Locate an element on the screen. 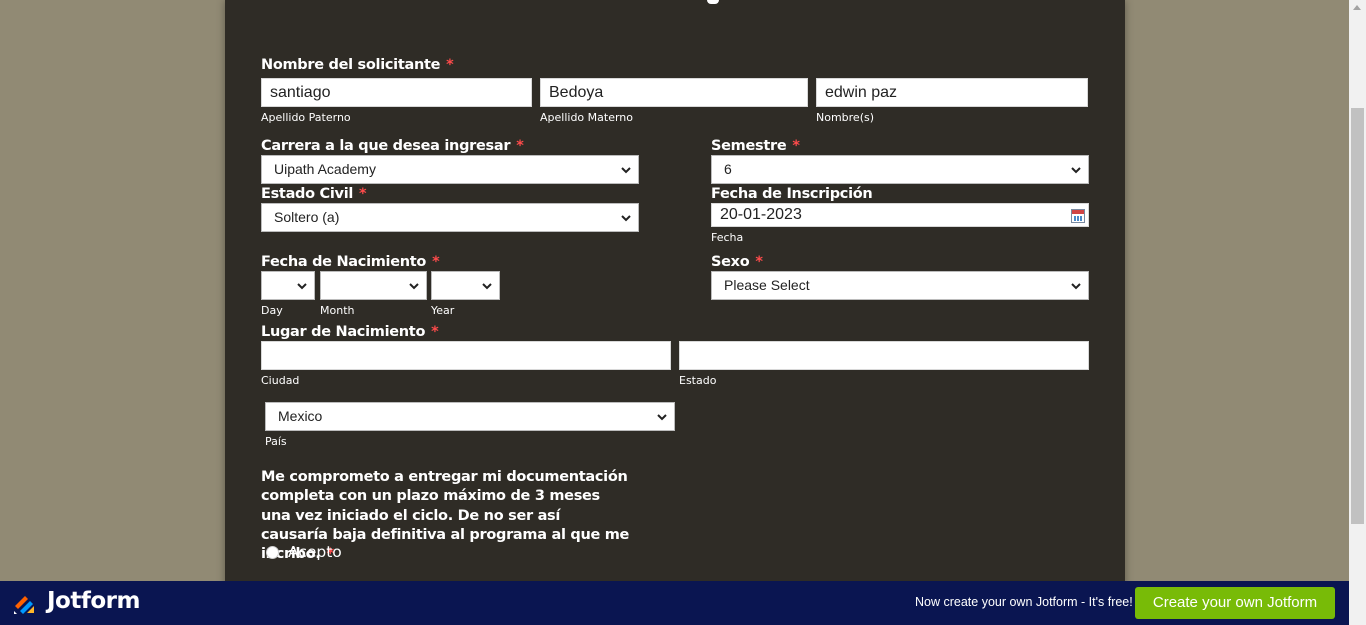 This screenshot has width=1366, height=625. apellido-materno-input: Bedoya is located at coordinates (674, 92).